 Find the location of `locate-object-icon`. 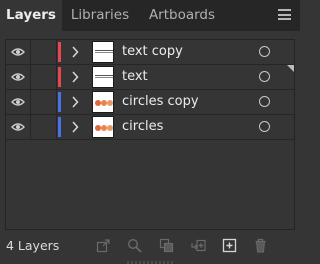

locate-object-icon is located at coordinates (134, 245).